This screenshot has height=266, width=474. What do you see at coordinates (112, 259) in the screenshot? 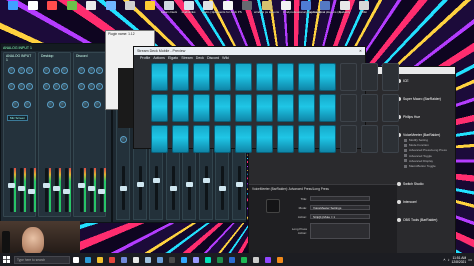
I see `chrome-icon` at bounding box center [112, 259].